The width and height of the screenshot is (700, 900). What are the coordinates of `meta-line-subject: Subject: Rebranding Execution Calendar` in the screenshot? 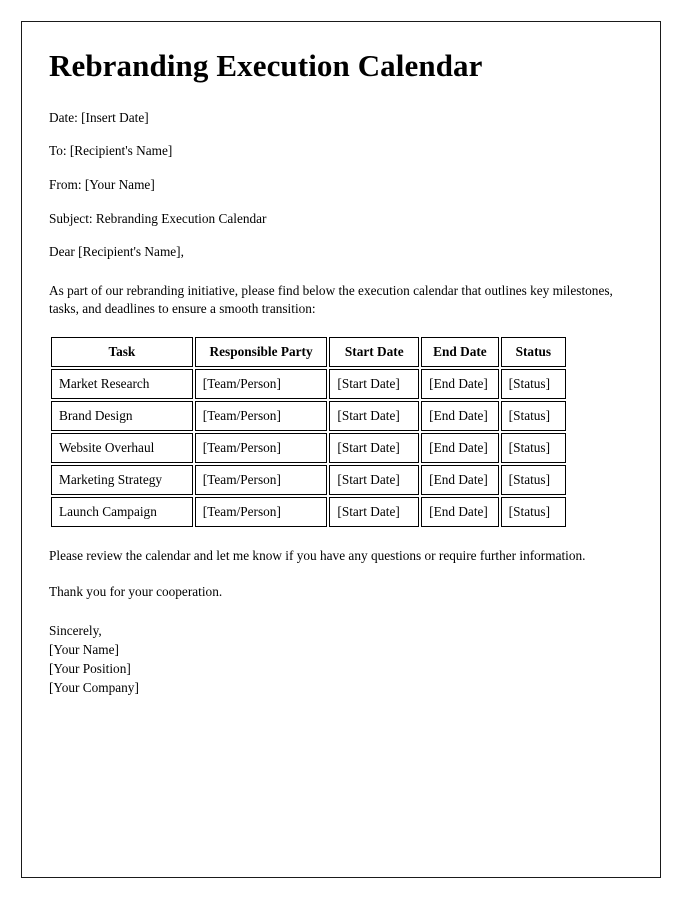 It's located at (158, 218).